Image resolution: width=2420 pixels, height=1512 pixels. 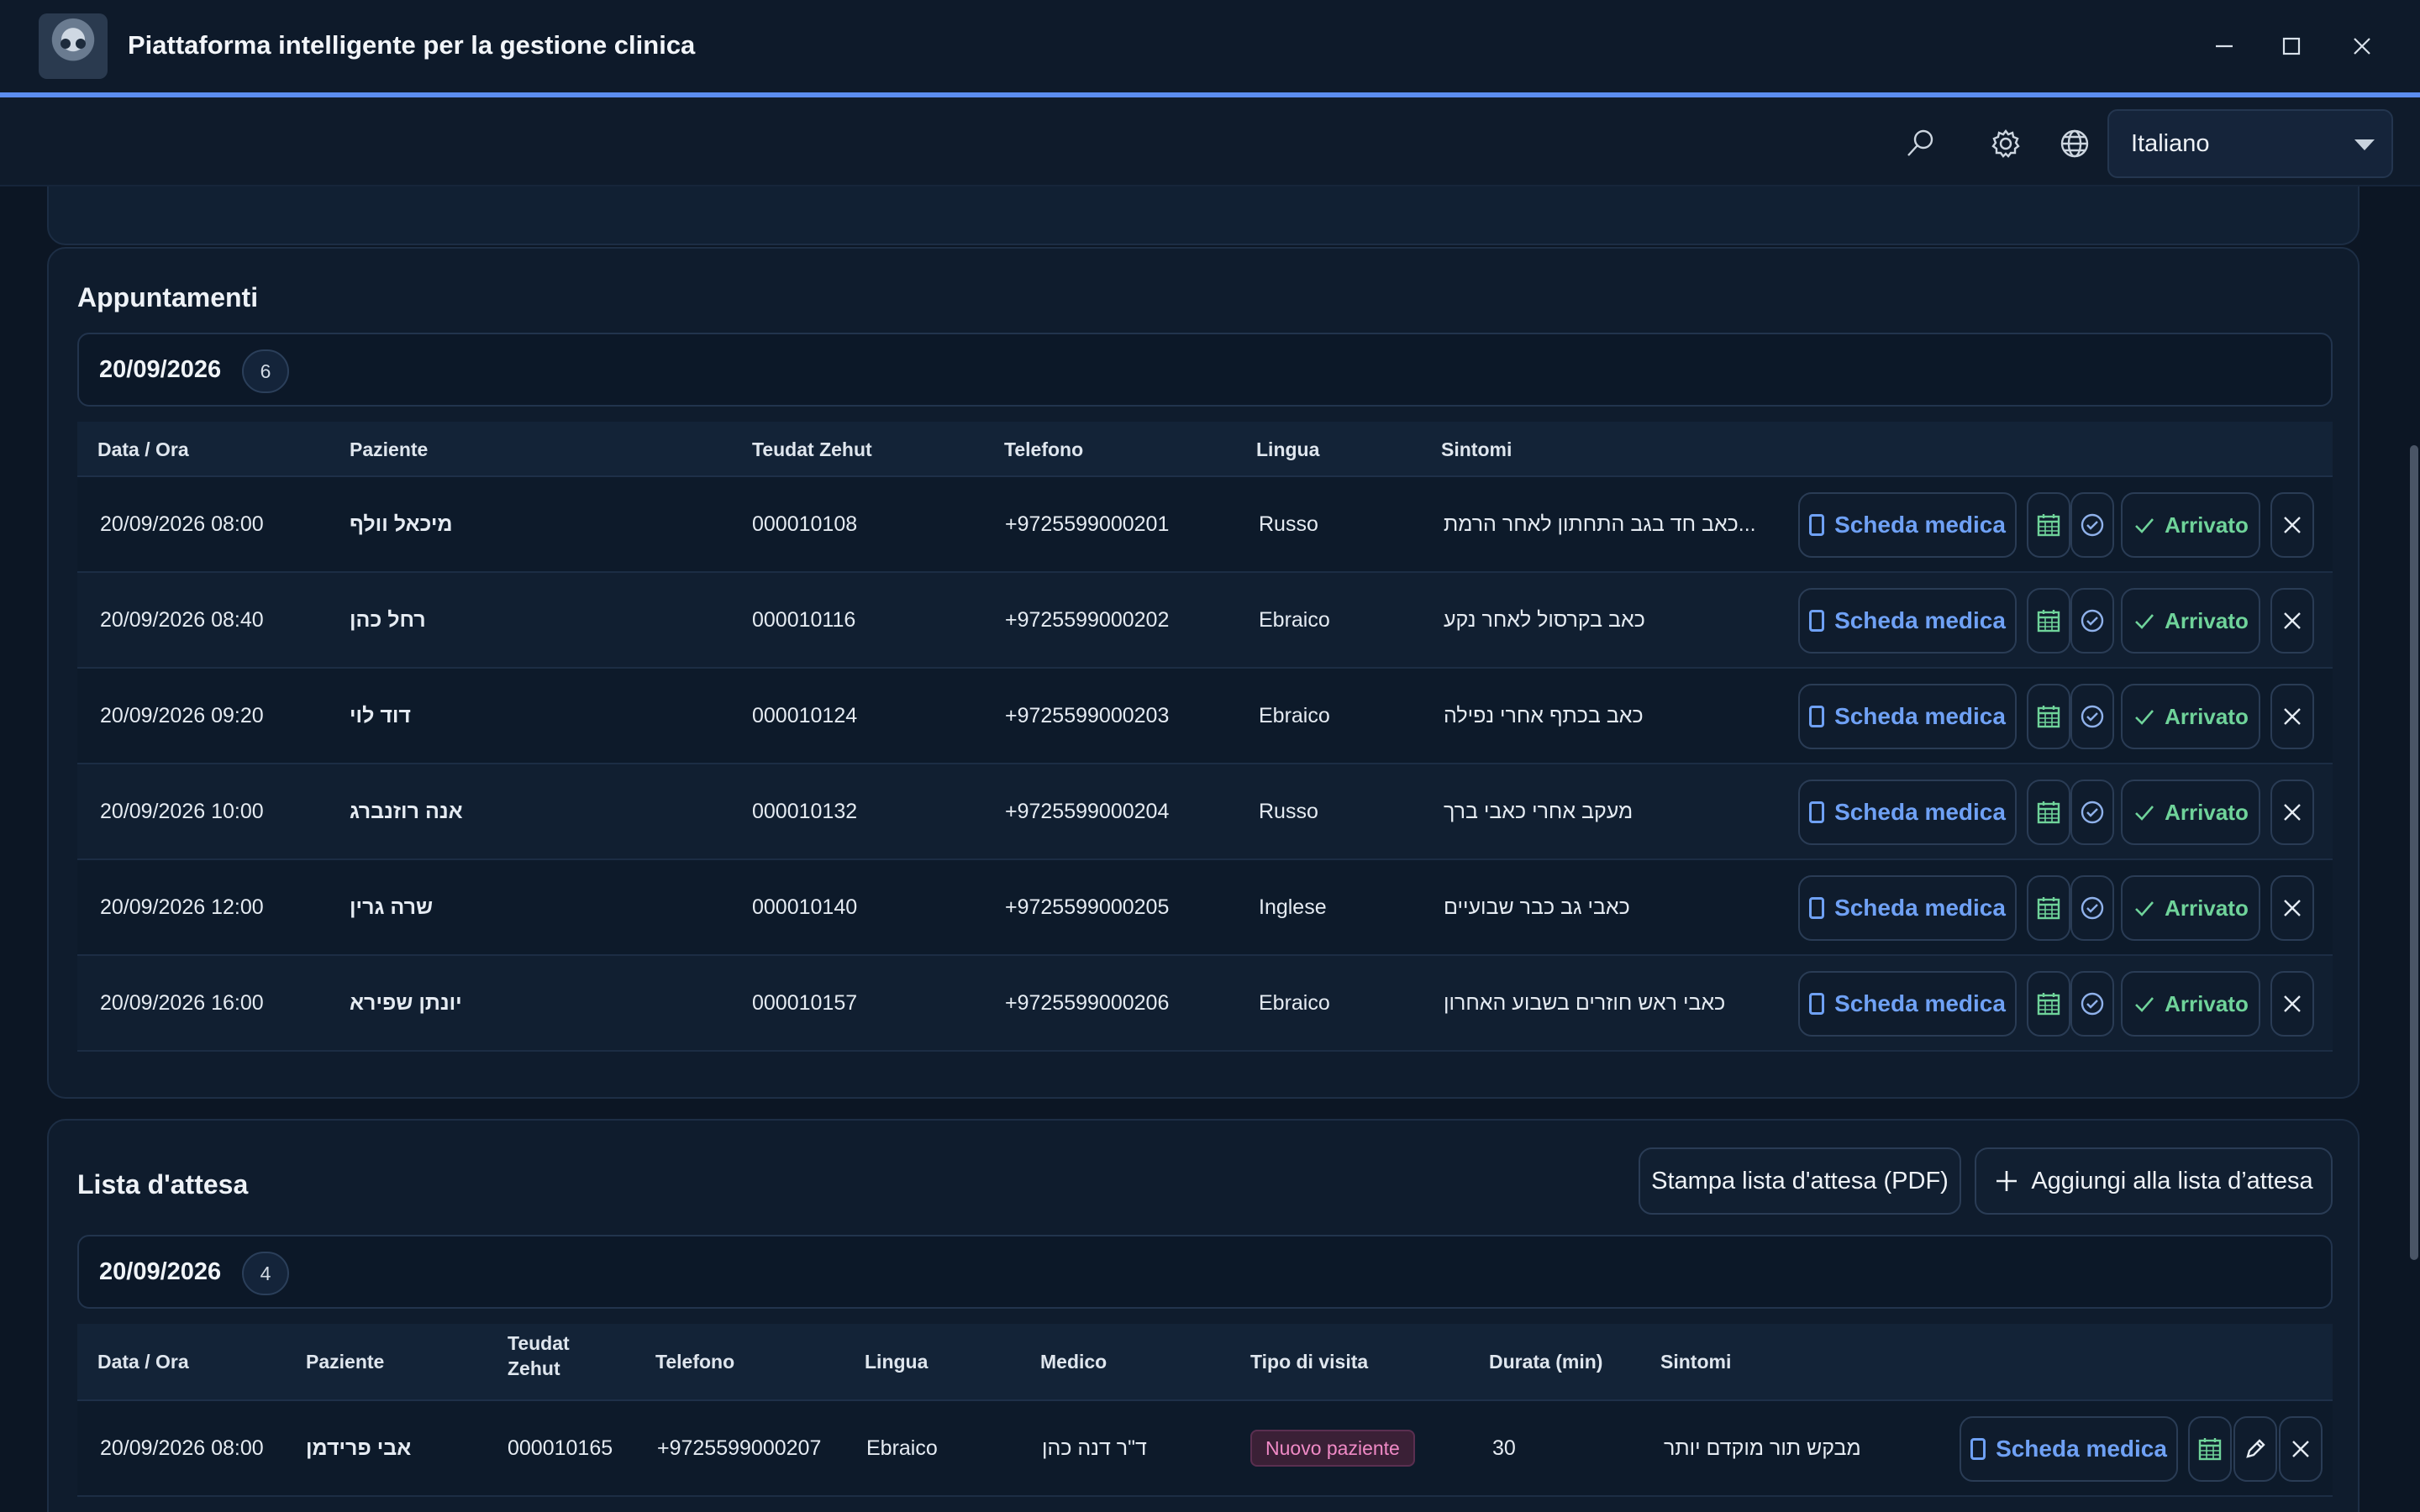 I want to click on col-patient: Paziente, so click(x=390, y=449).